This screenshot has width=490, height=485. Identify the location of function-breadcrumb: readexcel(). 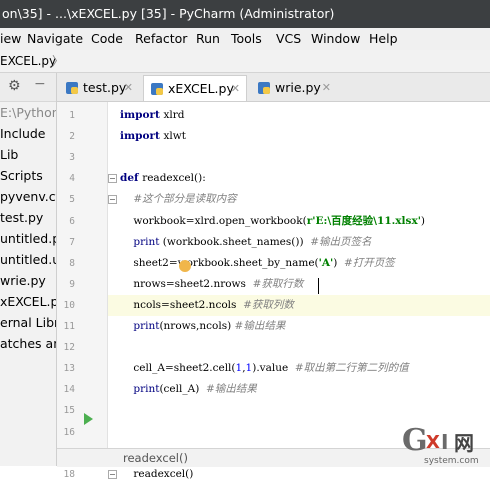
(155, 458).